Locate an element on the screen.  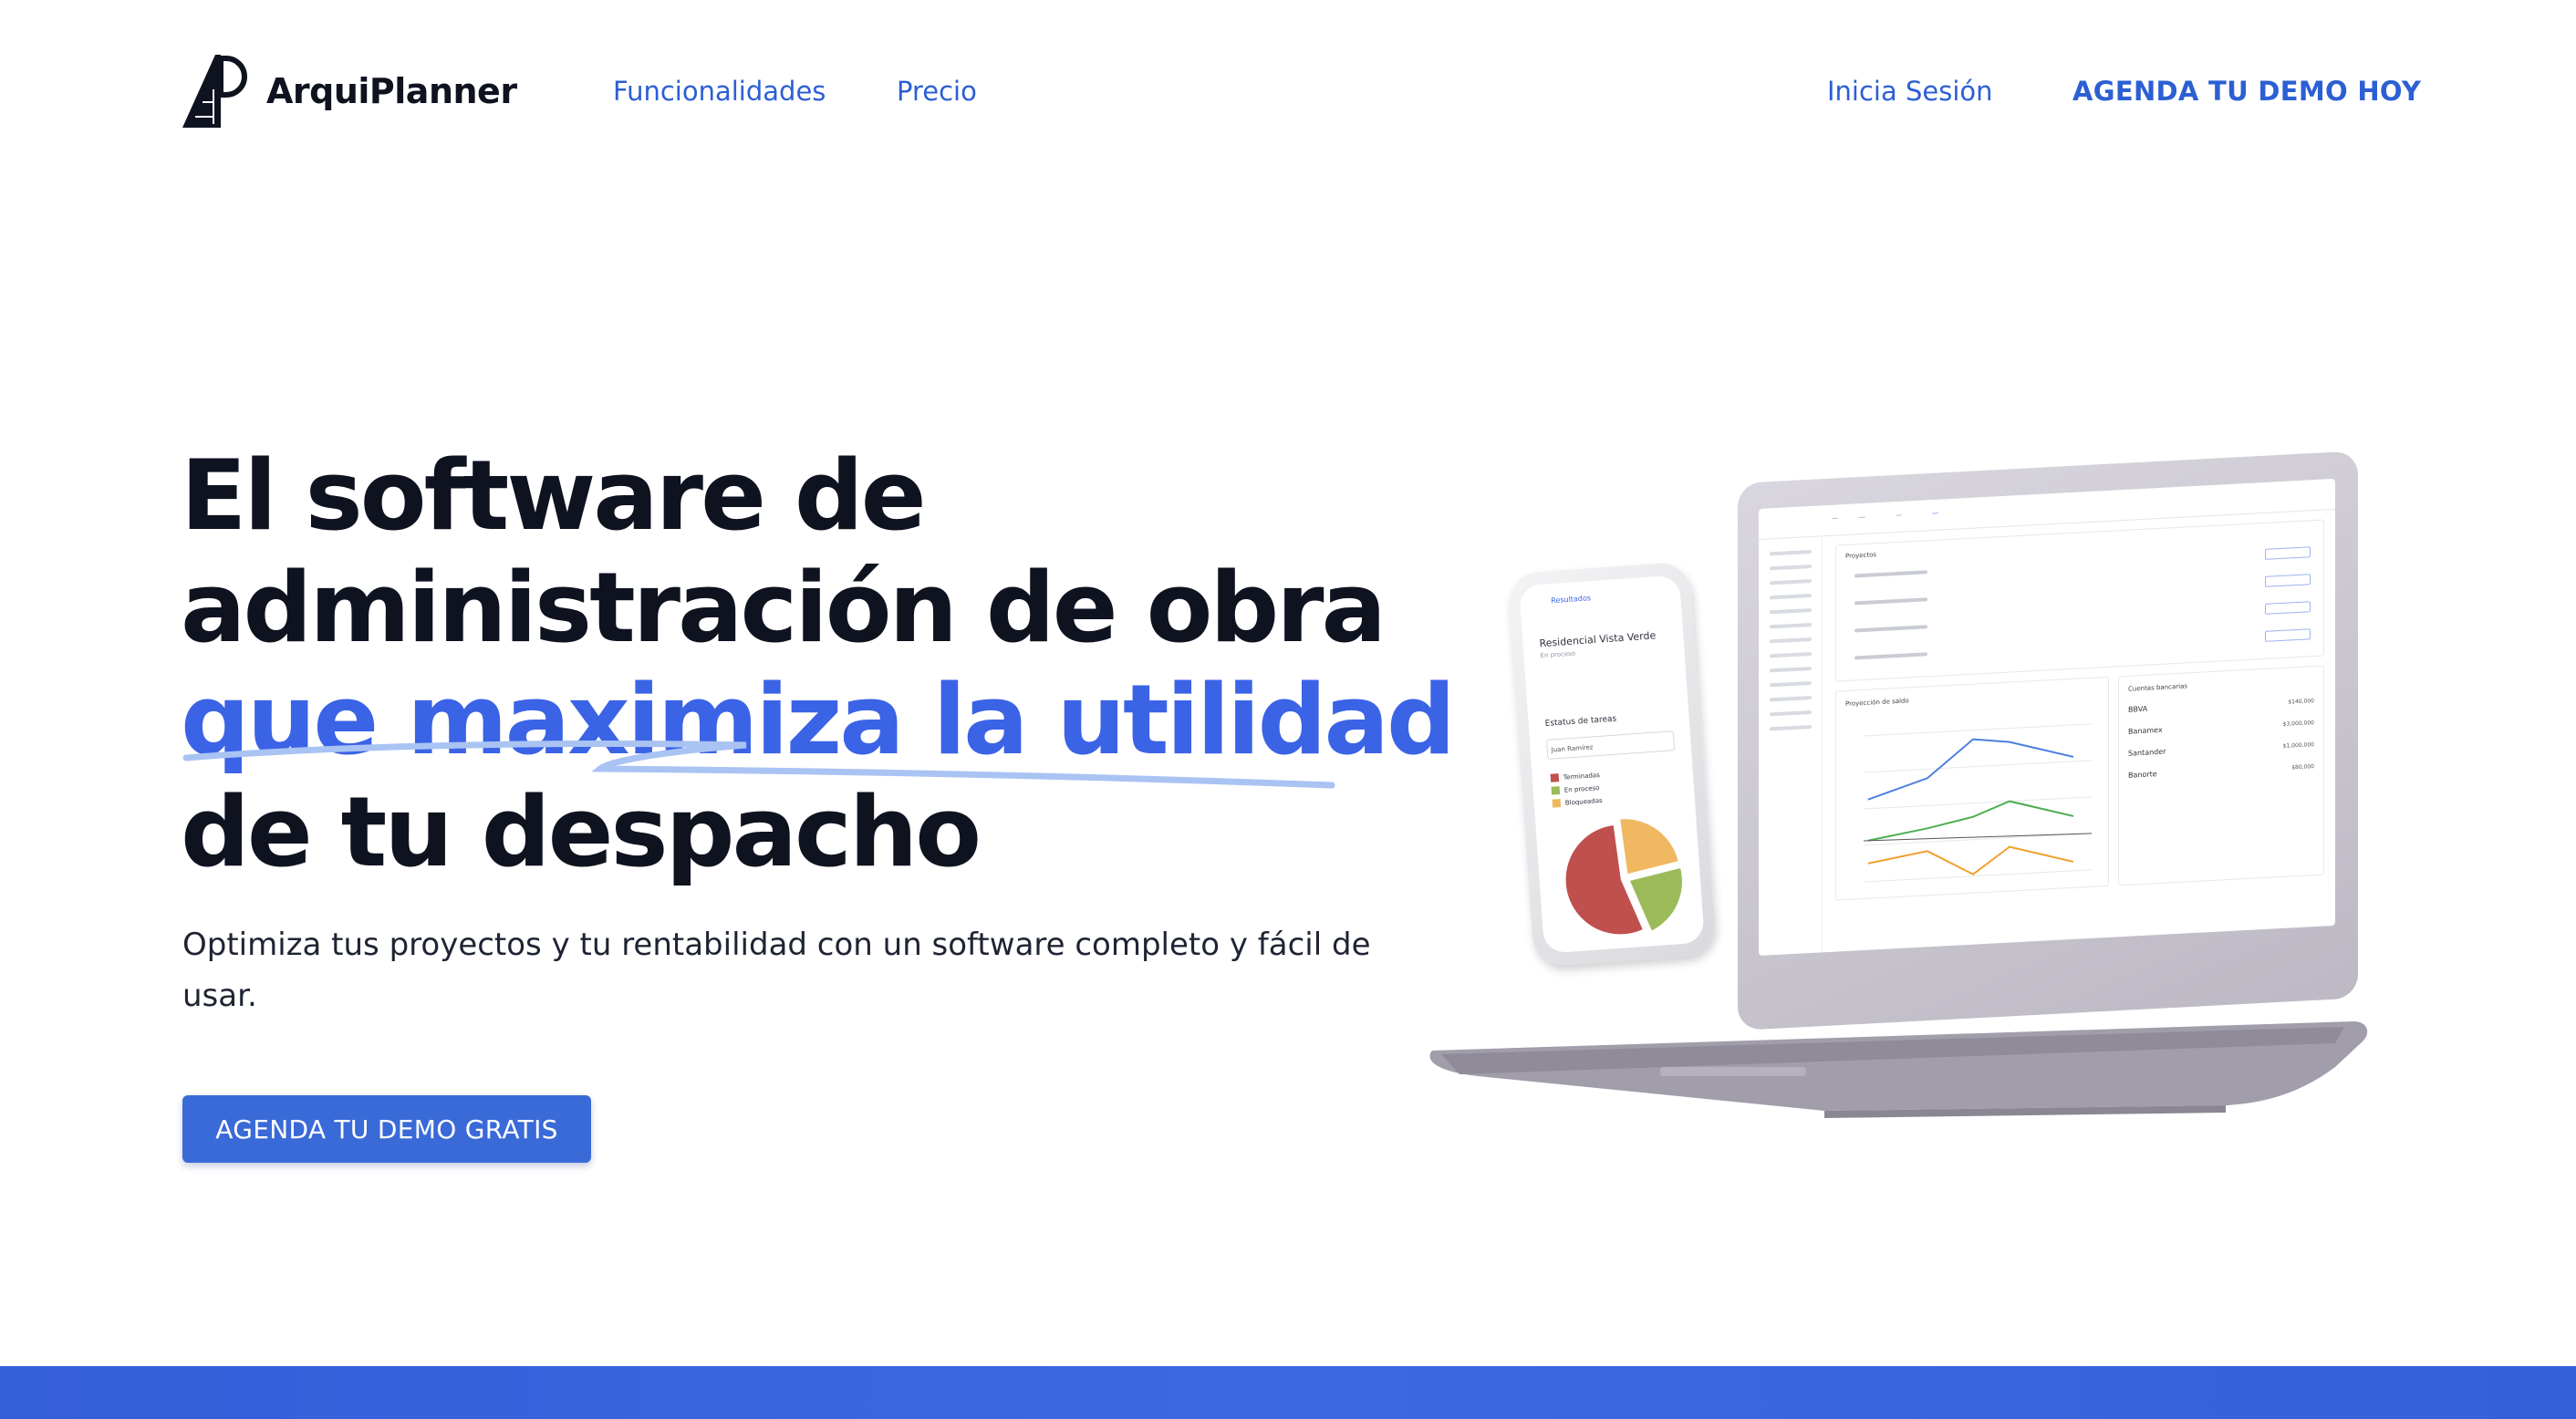
bank-amount: $3,000,000 is located at coordinates (2298, 724).